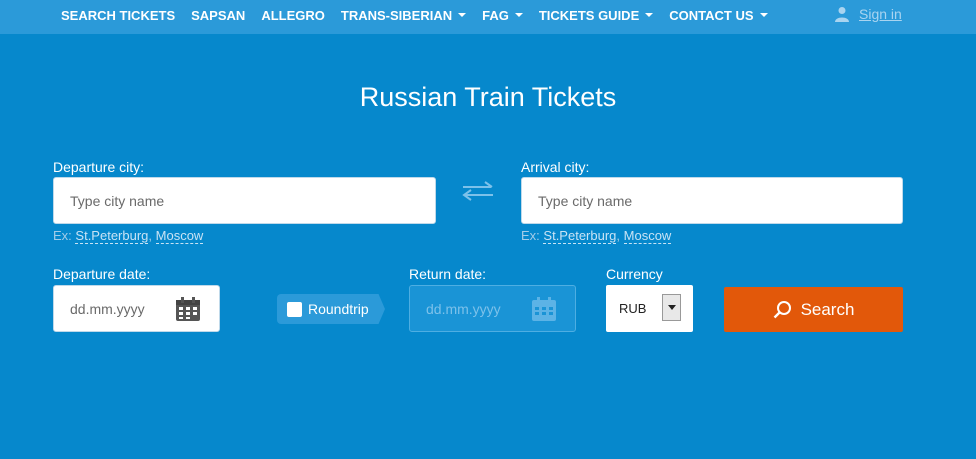 This screenshot has height=459, width=976. I want to click on departure-date-label: Departure date:, so click(102, 274).